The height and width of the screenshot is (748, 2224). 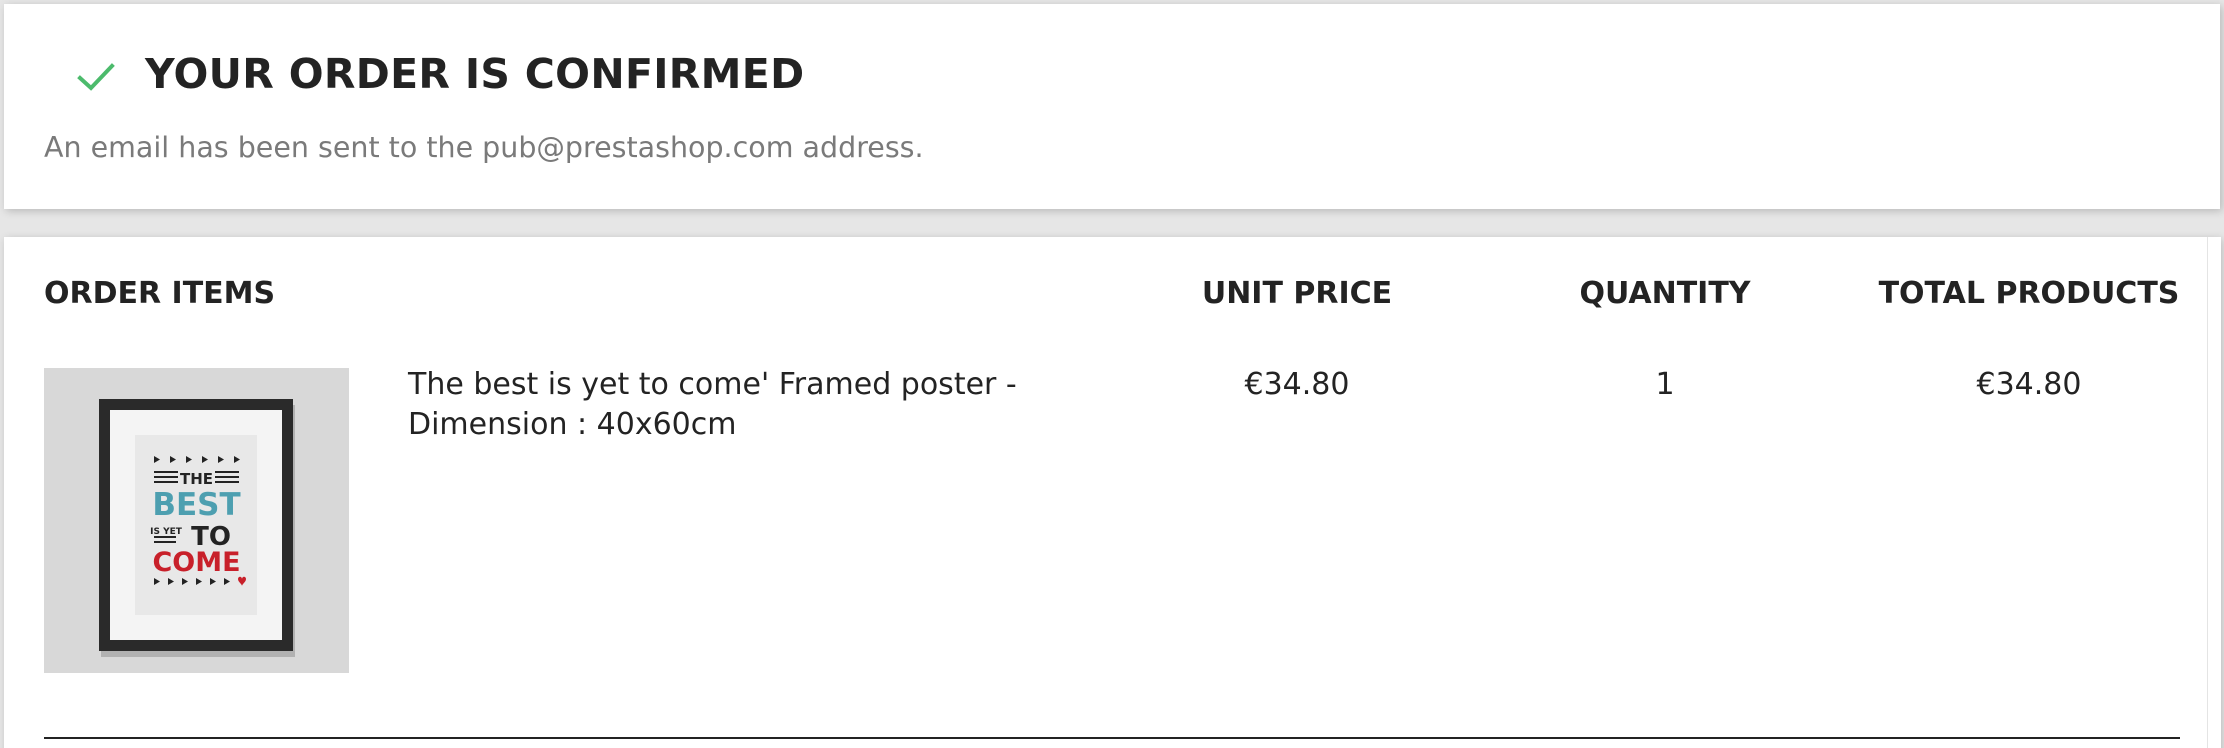 What do you see at coordinates (196, 479) in the screenshot?
I see `poster-text-the: THE` at bounding box center [196, 479].